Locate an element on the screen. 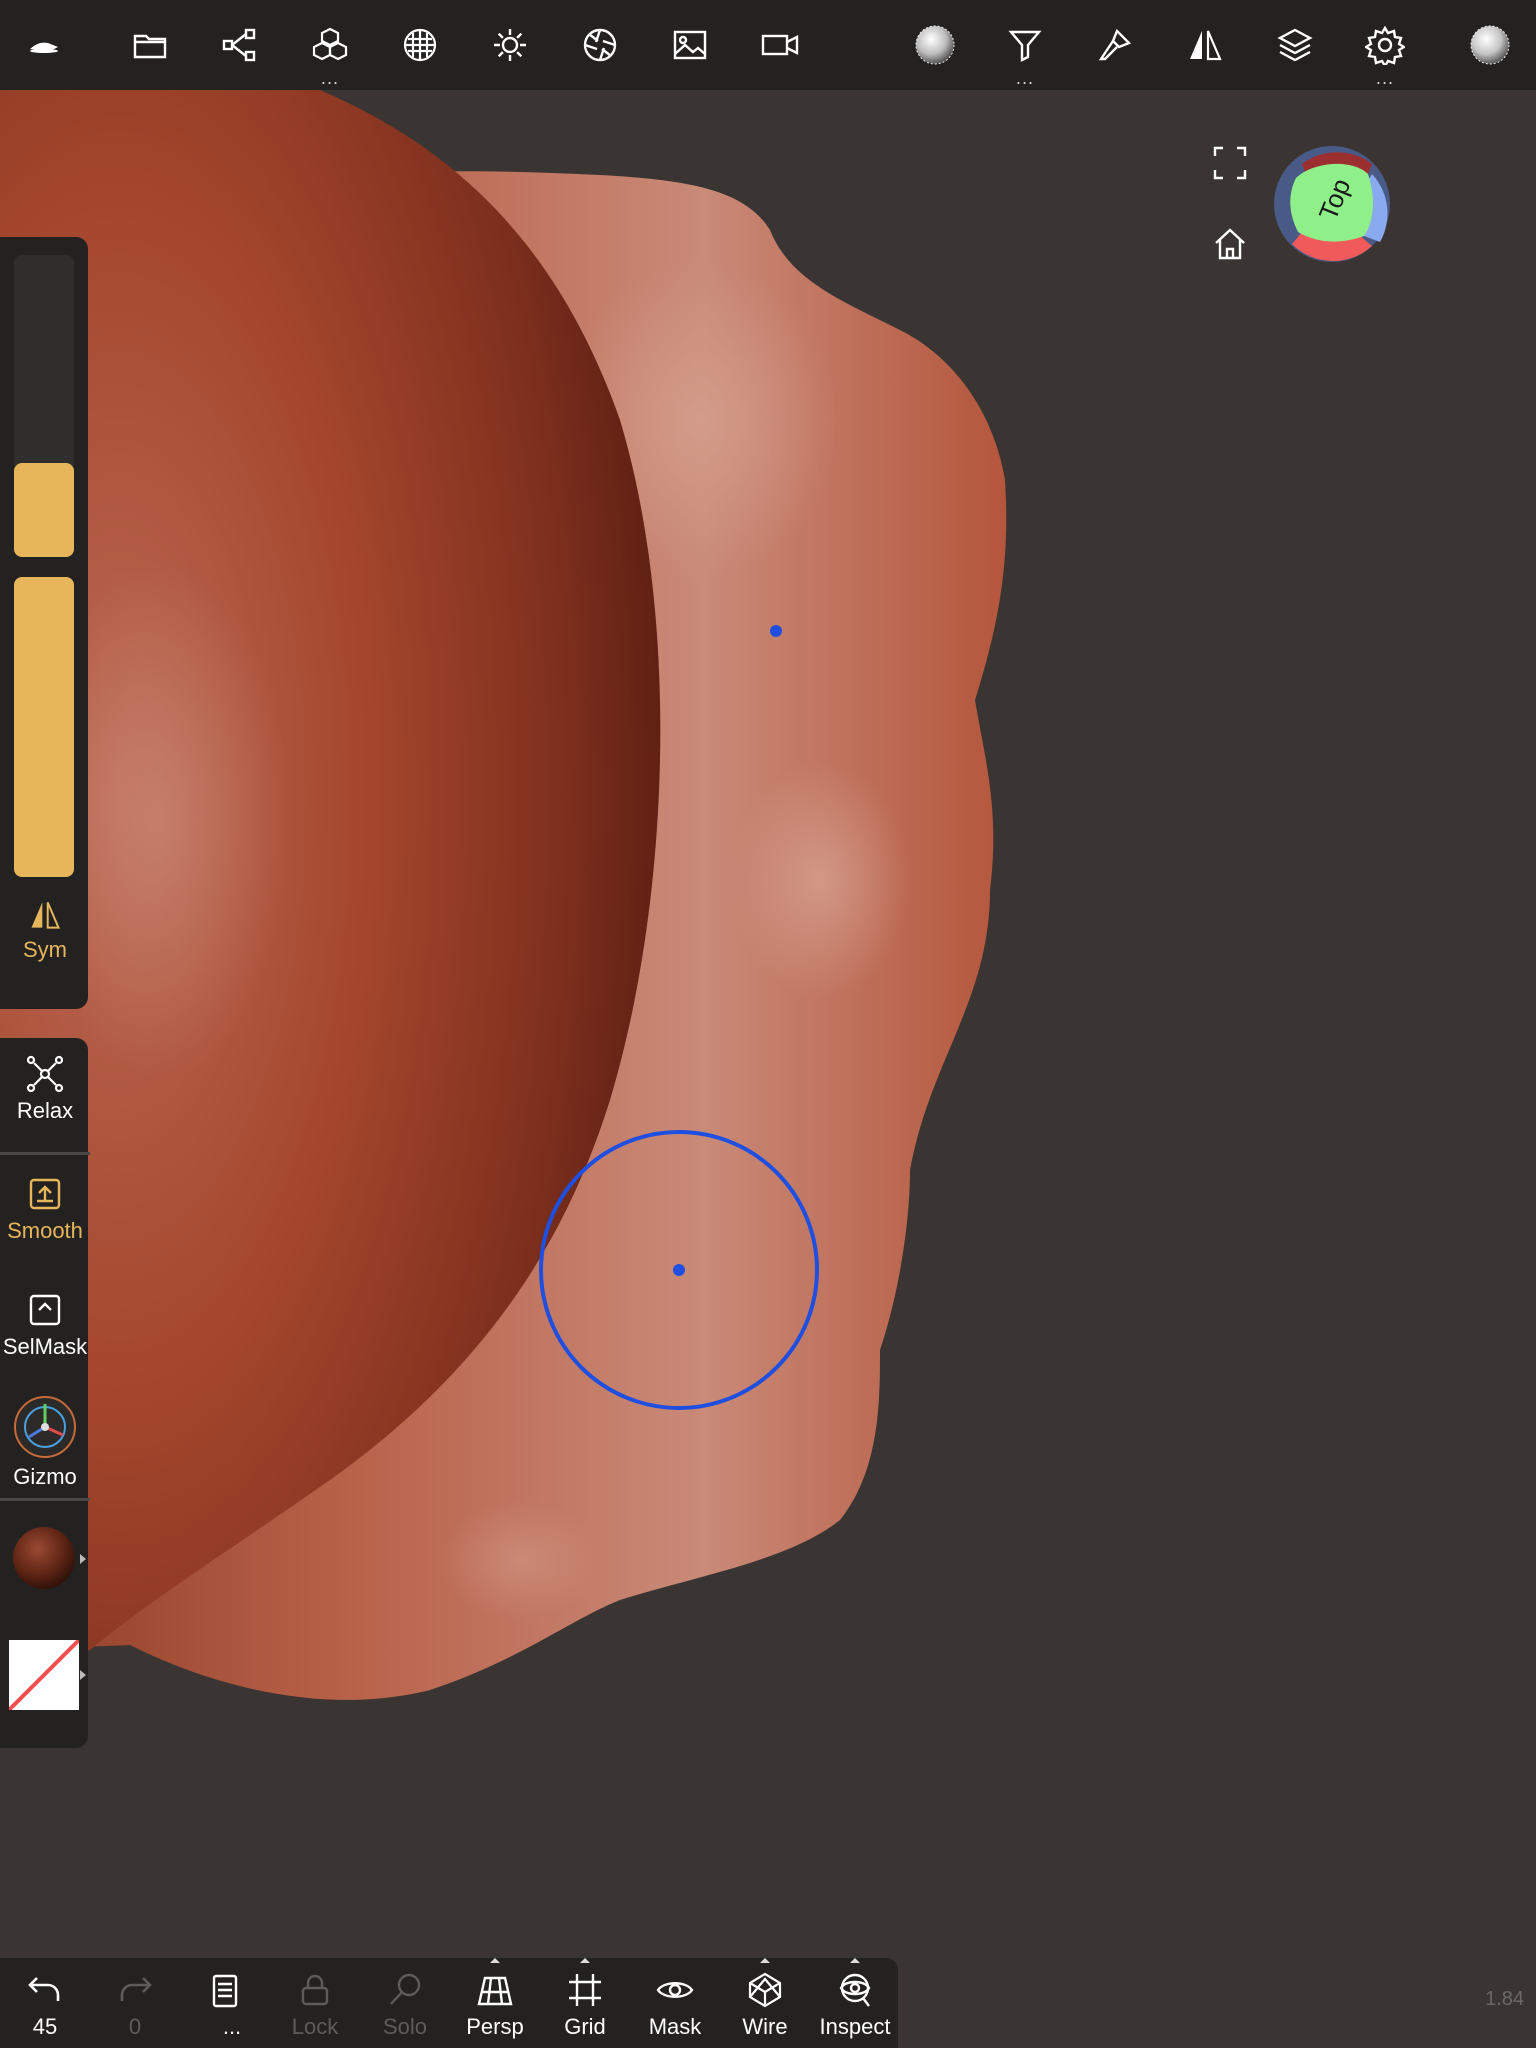 The width and height of the screenshot is (1536, 2048). inspect-caret is located at coordinates (855, 1960).